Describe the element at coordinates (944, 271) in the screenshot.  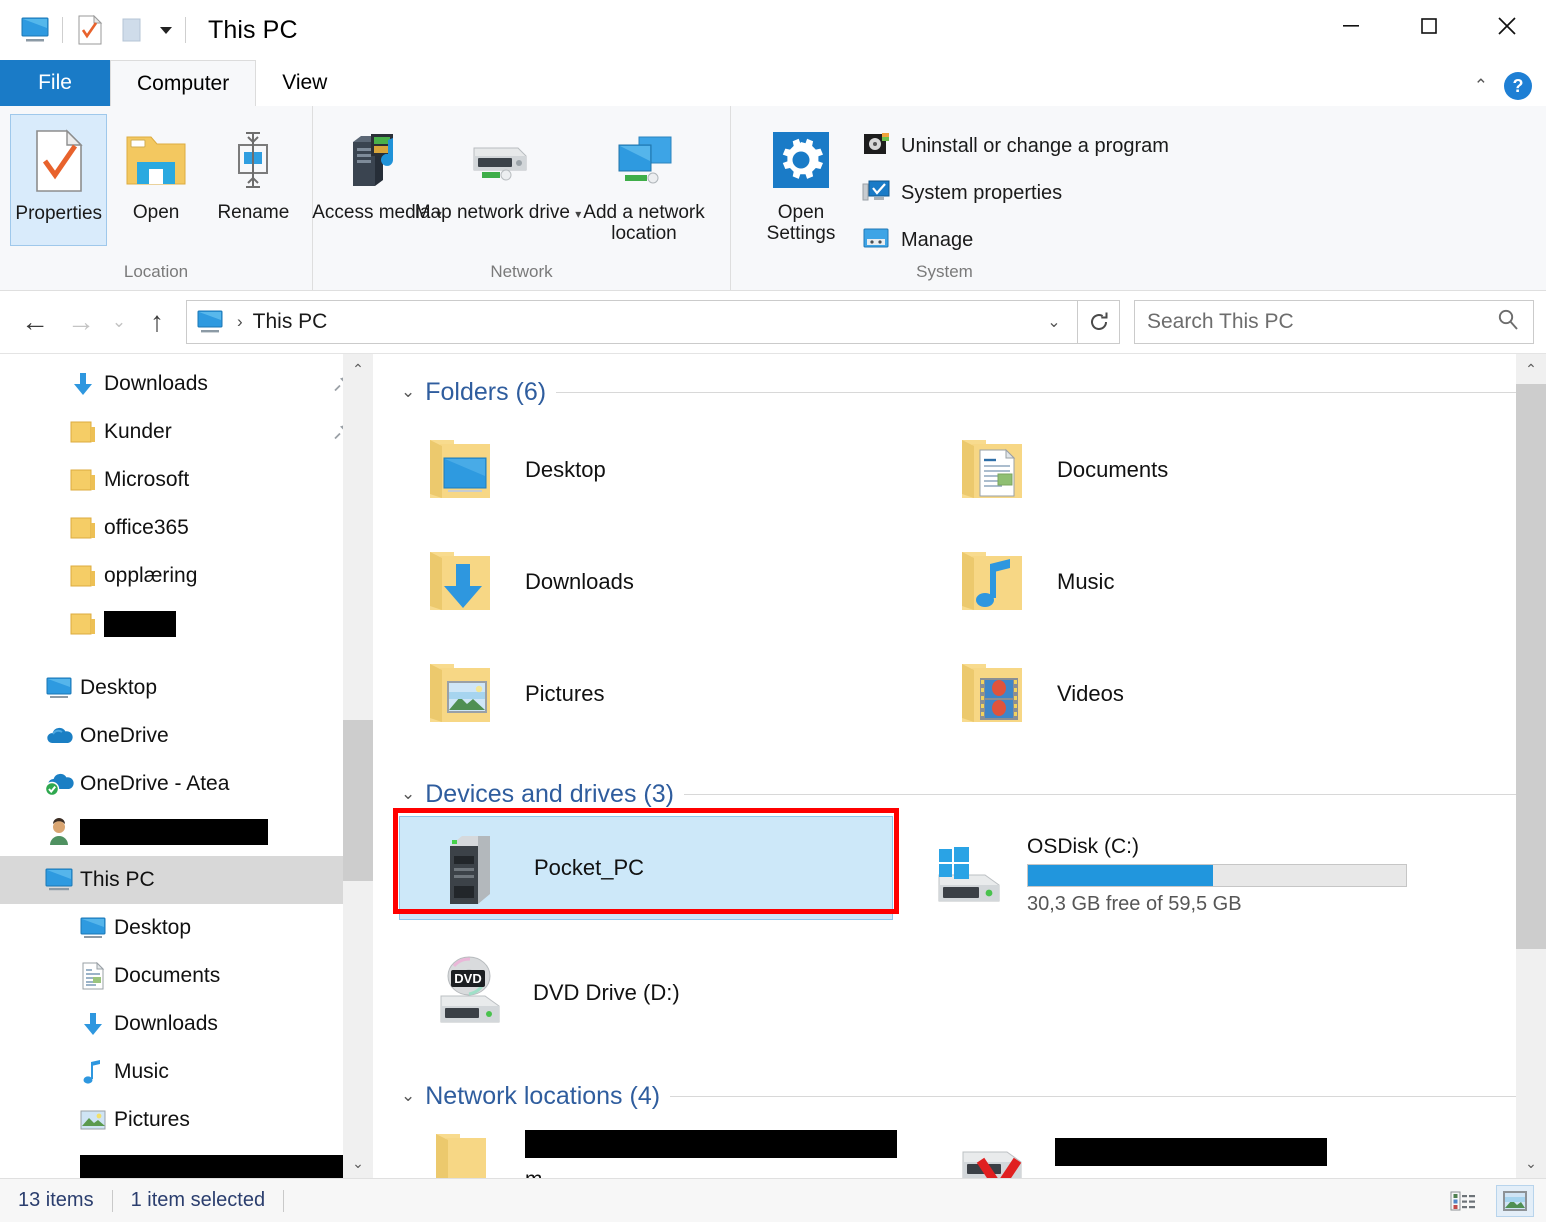
I see `ribbon-group-system-label: System` at that location.